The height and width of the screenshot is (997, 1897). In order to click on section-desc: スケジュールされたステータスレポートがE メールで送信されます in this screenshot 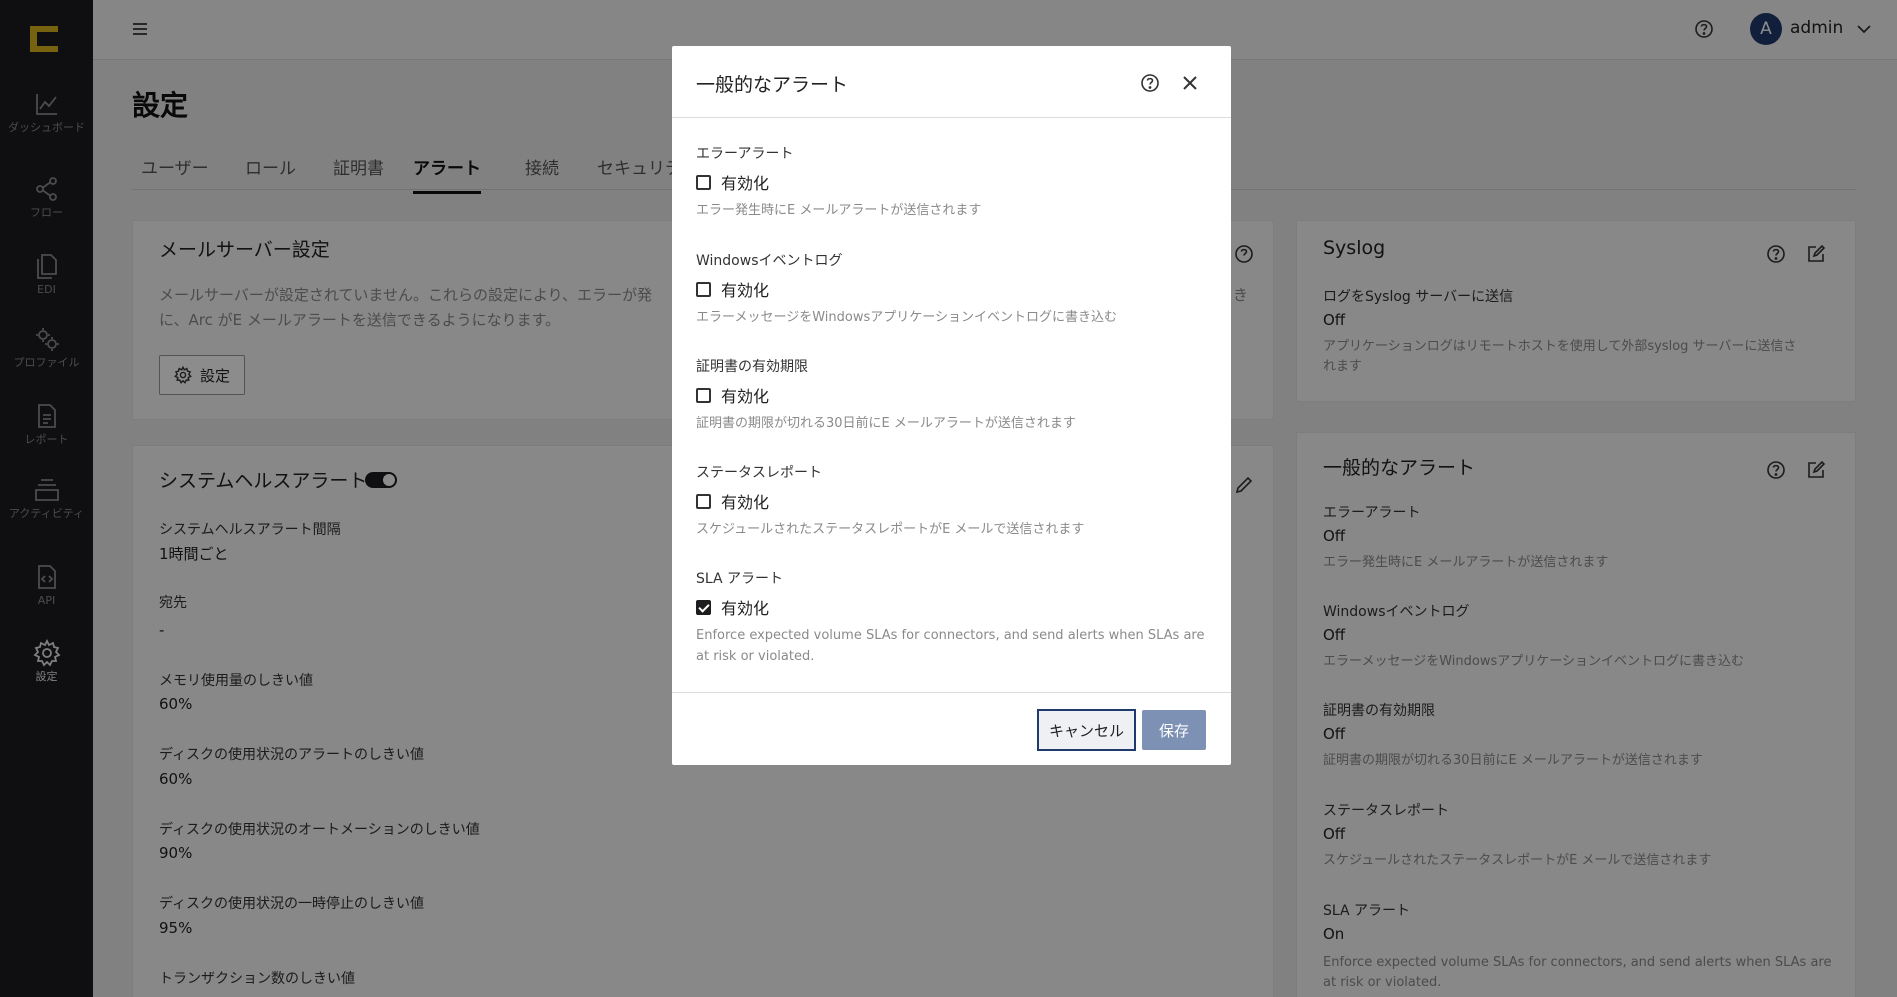, I will do `click(890, 529)`.